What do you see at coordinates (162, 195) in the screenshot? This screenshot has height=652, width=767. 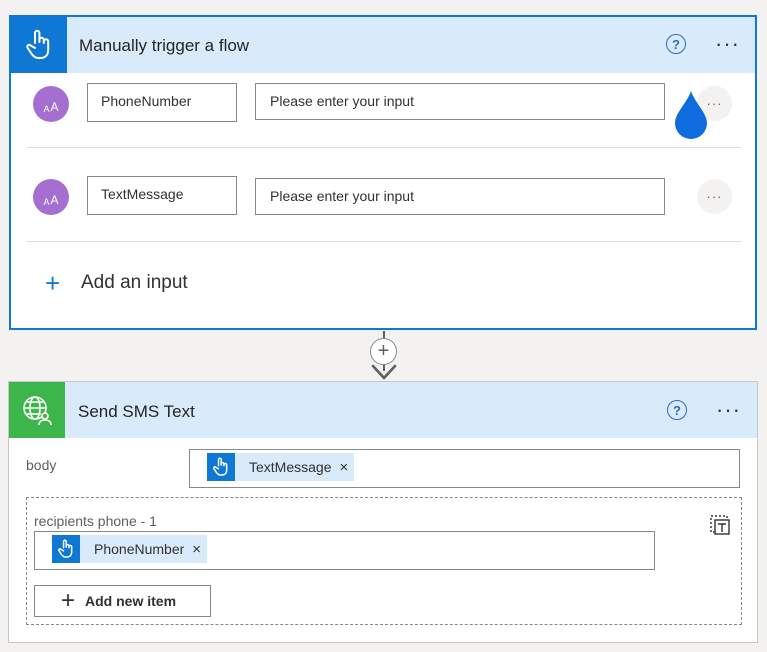 I see `input-name-field: TextMessage` at bounding box center [162, 195].